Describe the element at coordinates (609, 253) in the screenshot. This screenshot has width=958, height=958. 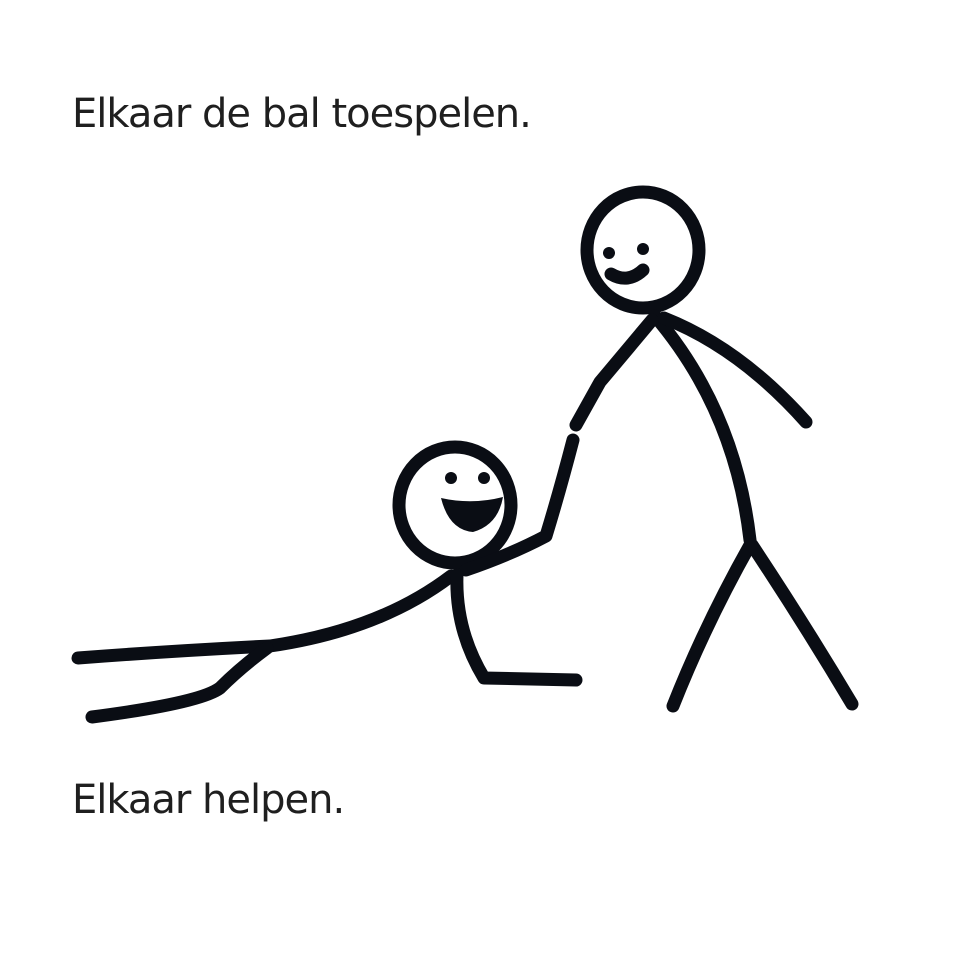
I see `standing-figure-left-eye` at that location.